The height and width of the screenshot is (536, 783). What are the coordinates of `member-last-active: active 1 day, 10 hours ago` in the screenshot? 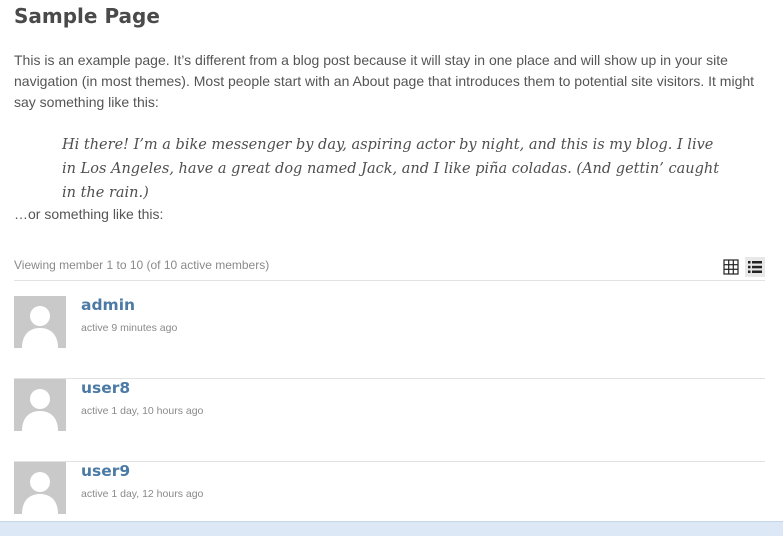 It's located at (142, 411).